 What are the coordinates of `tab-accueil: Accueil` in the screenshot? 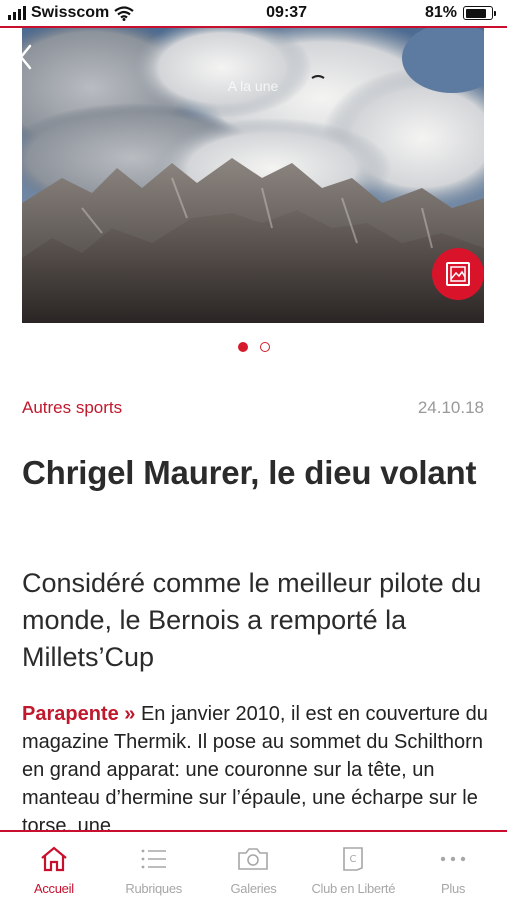 It's located at (54, 866).